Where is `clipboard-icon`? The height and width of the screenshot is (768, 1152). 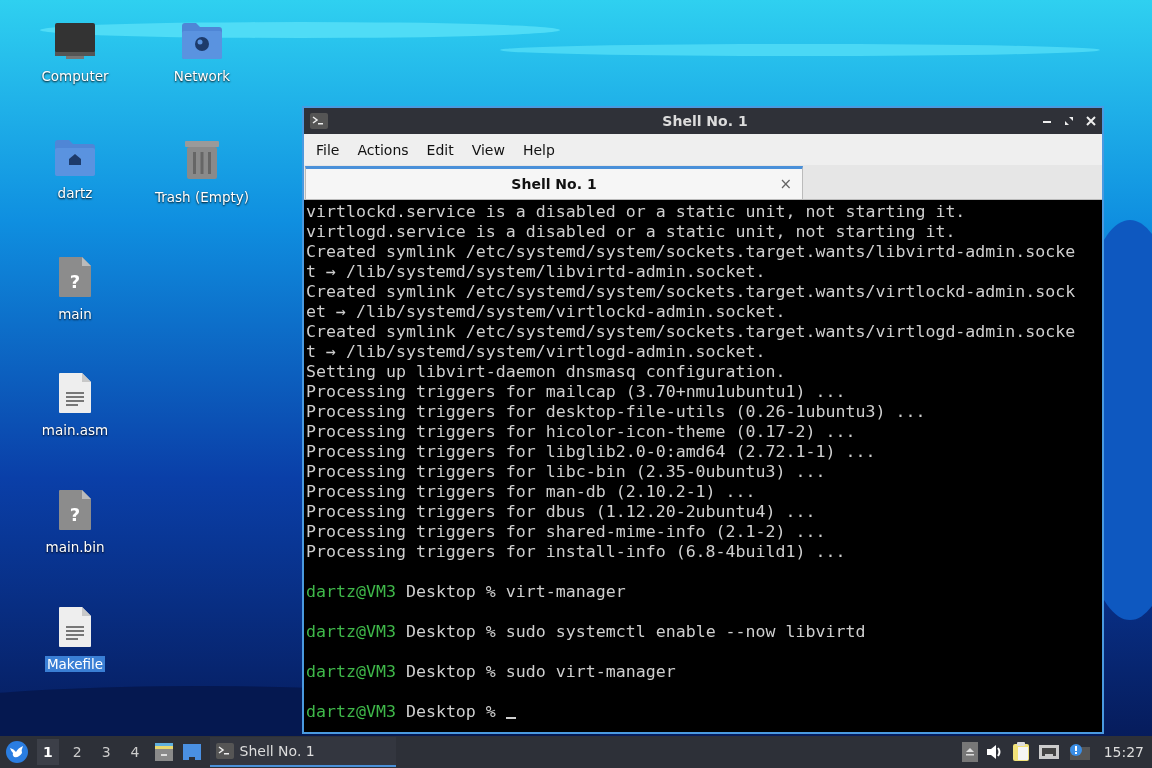
clipboard-icon is located at coordinates (1020, 752).